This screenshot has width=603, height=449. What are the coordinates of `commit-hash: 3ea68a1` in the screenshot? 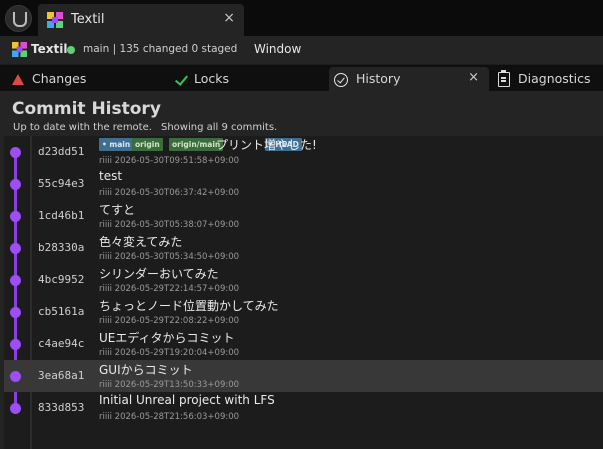 It's located at (61, 375).